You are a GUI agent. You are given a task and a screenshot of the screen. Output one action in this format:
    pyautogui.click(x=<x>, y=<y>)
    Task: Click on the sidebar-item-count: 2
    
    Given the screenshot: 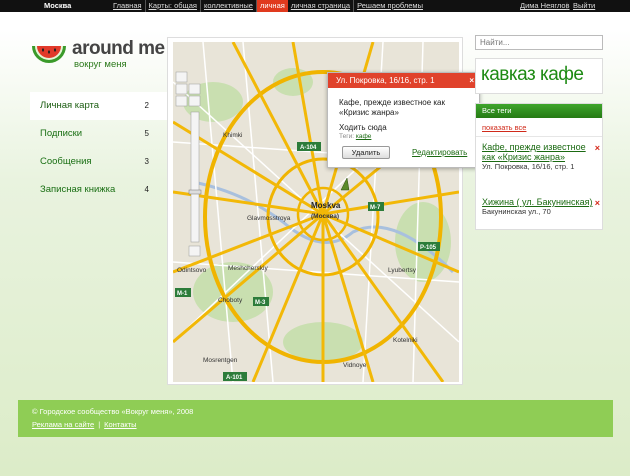 What is the action you would take?
    pyautogui.click(x=146, y=105)
    